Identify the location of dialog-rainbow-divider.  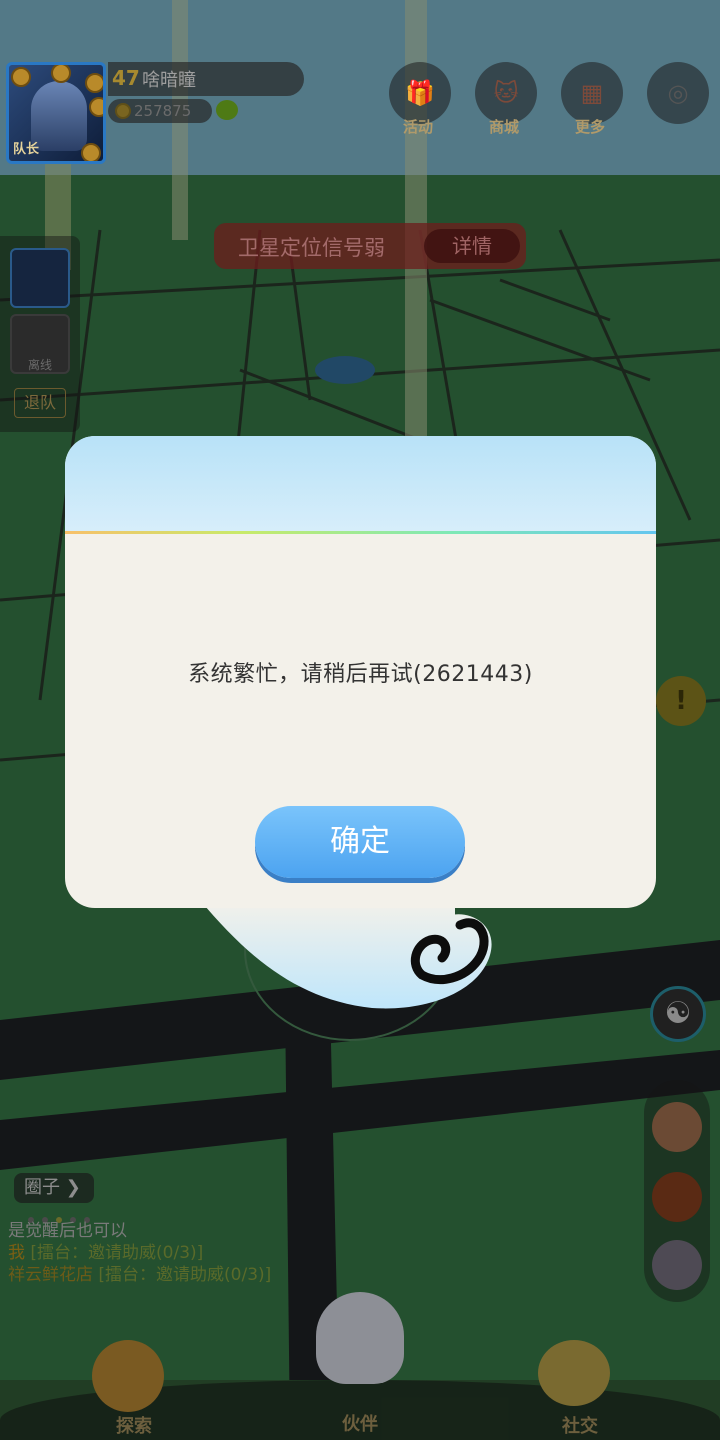
(360, 532).